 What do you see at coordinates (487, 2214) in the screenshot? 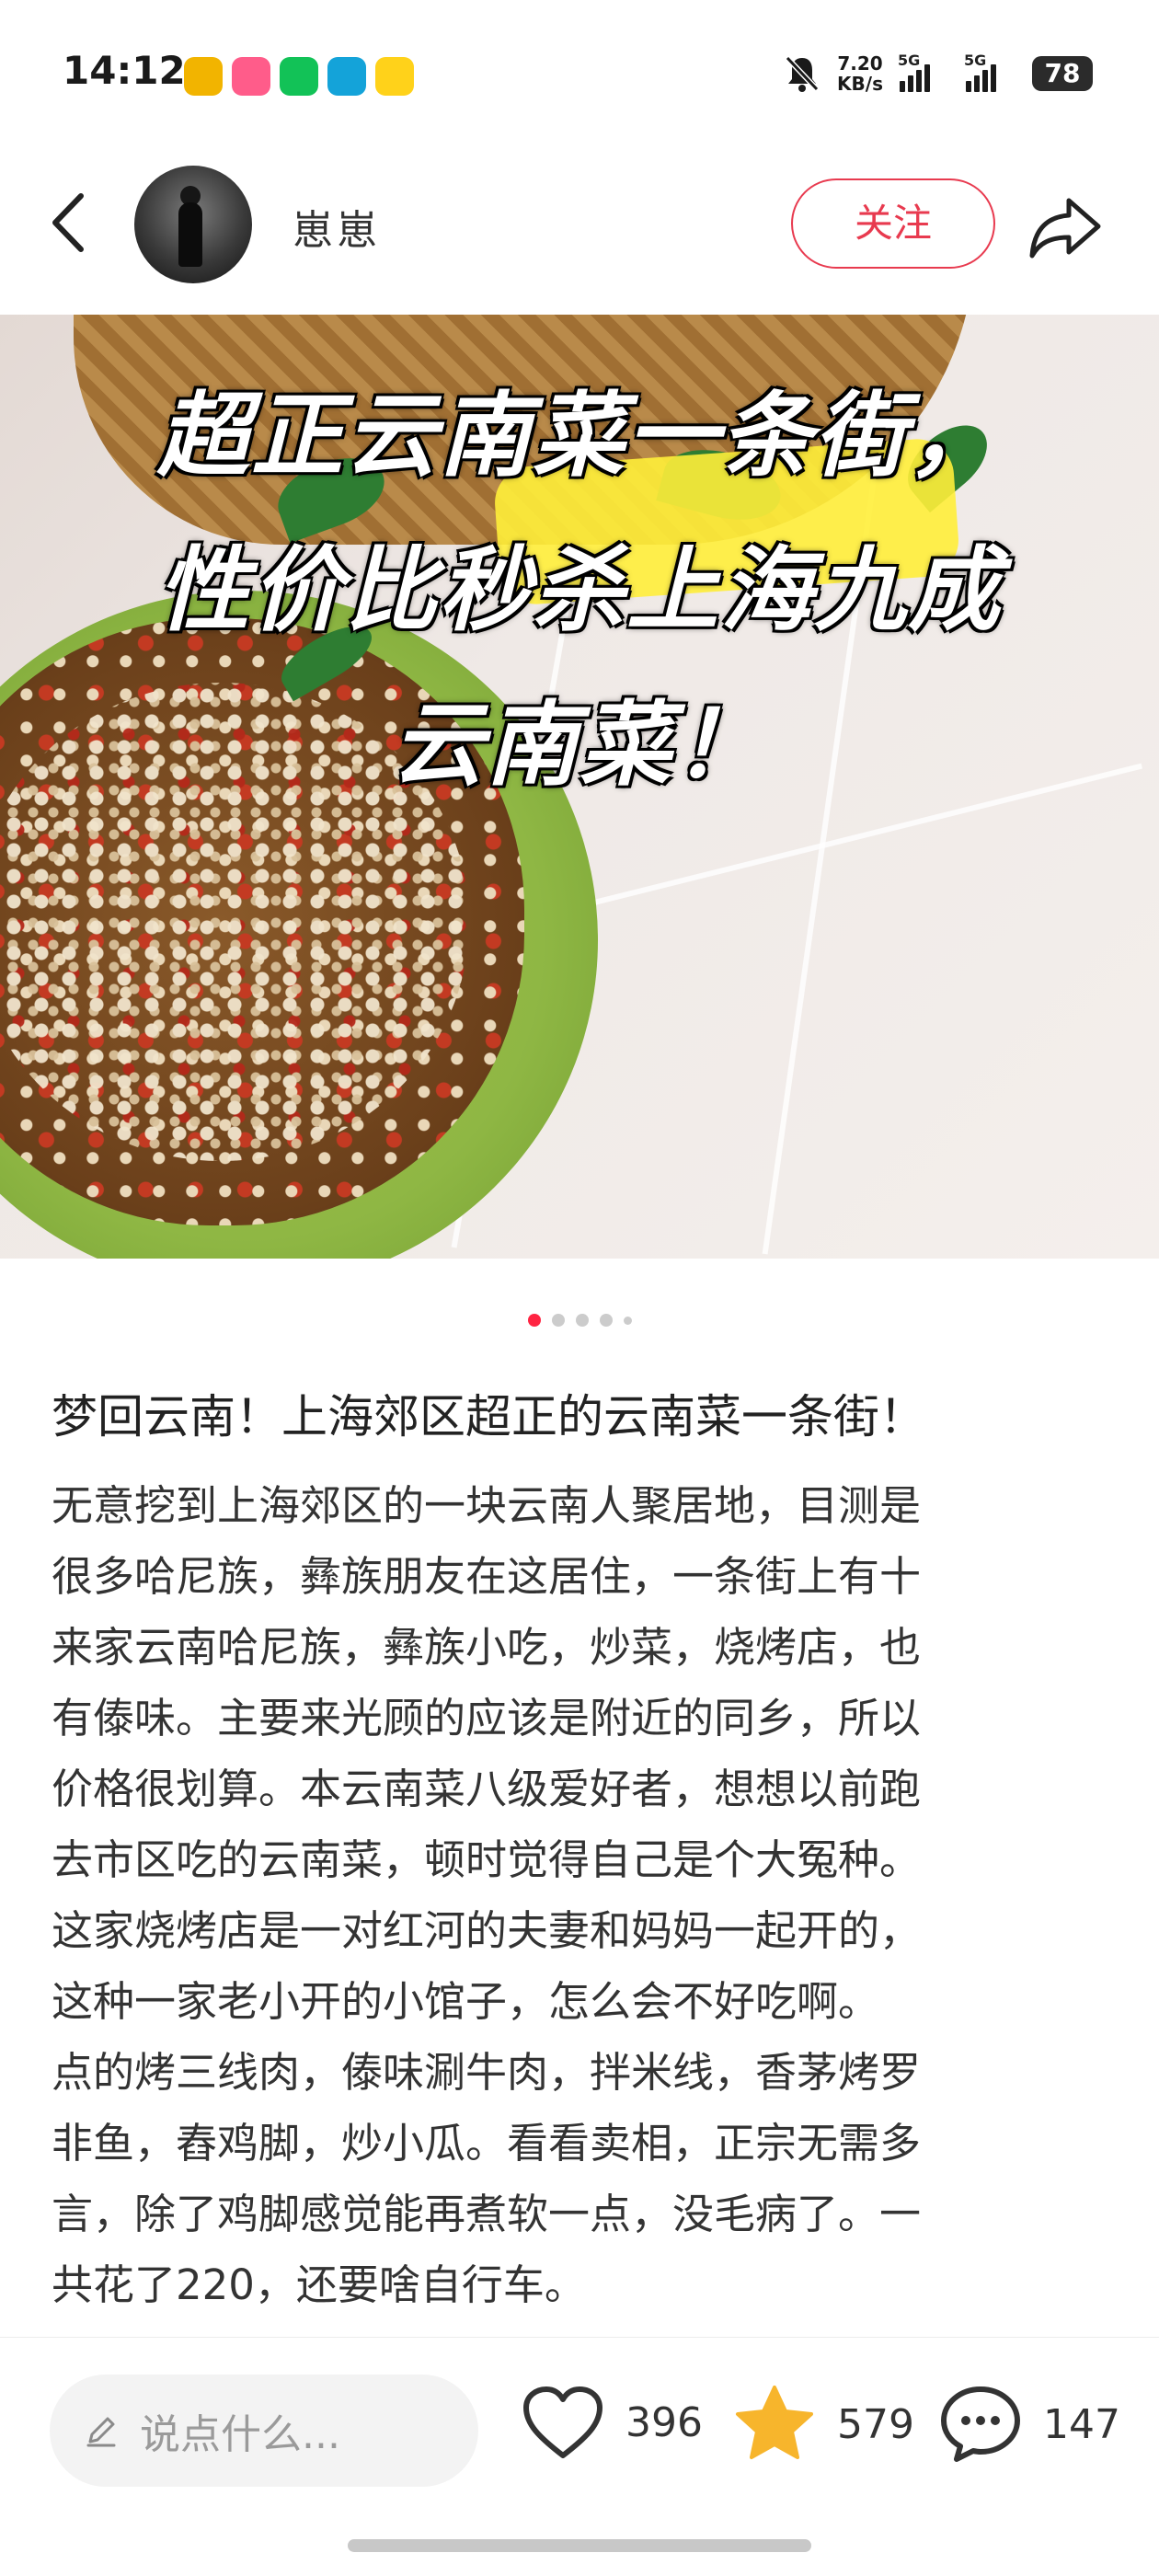
I see `post-body-line: 言，除了鸡脚感觉能再煮软一点，没毛病了。一` at bounding box center [487, 2214].